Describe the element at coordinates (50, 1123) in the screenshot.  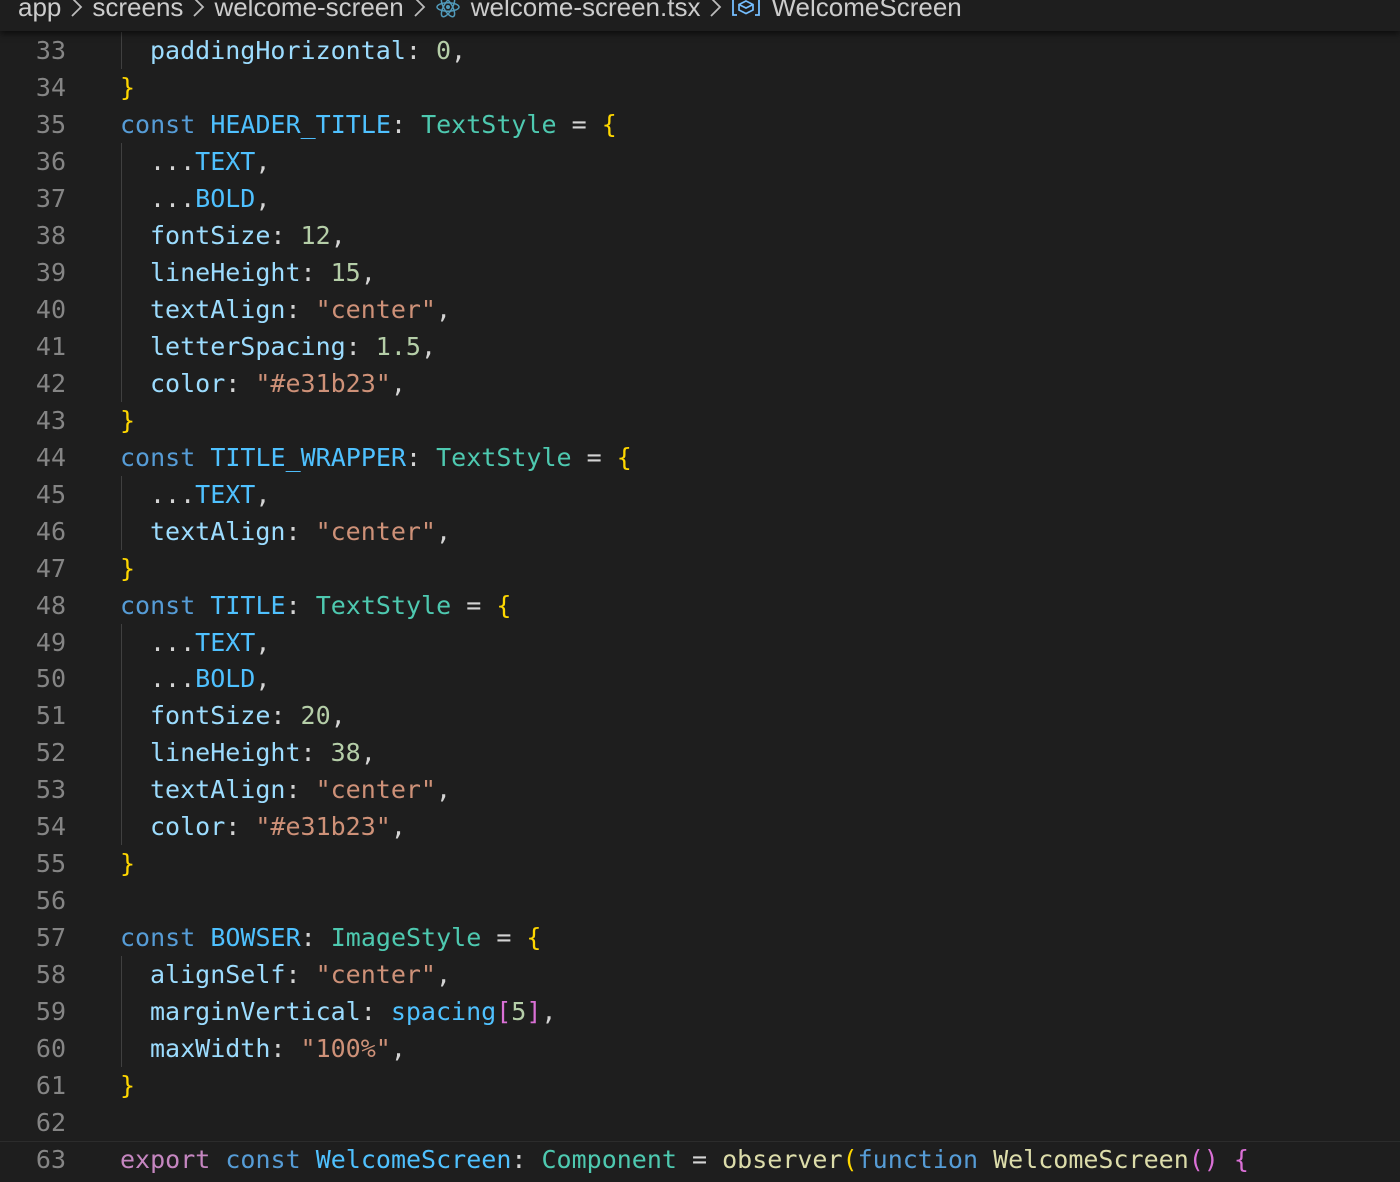
I see `line-number: 62` at that location.